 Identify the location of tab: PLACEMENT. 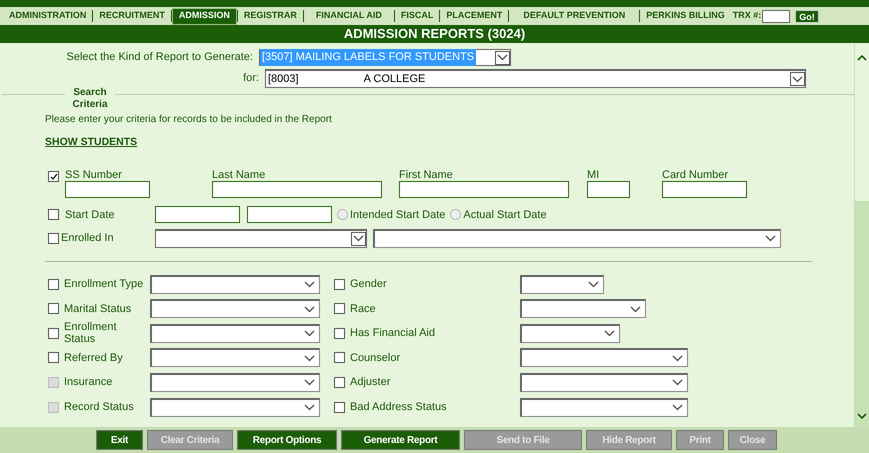
(474, 16).